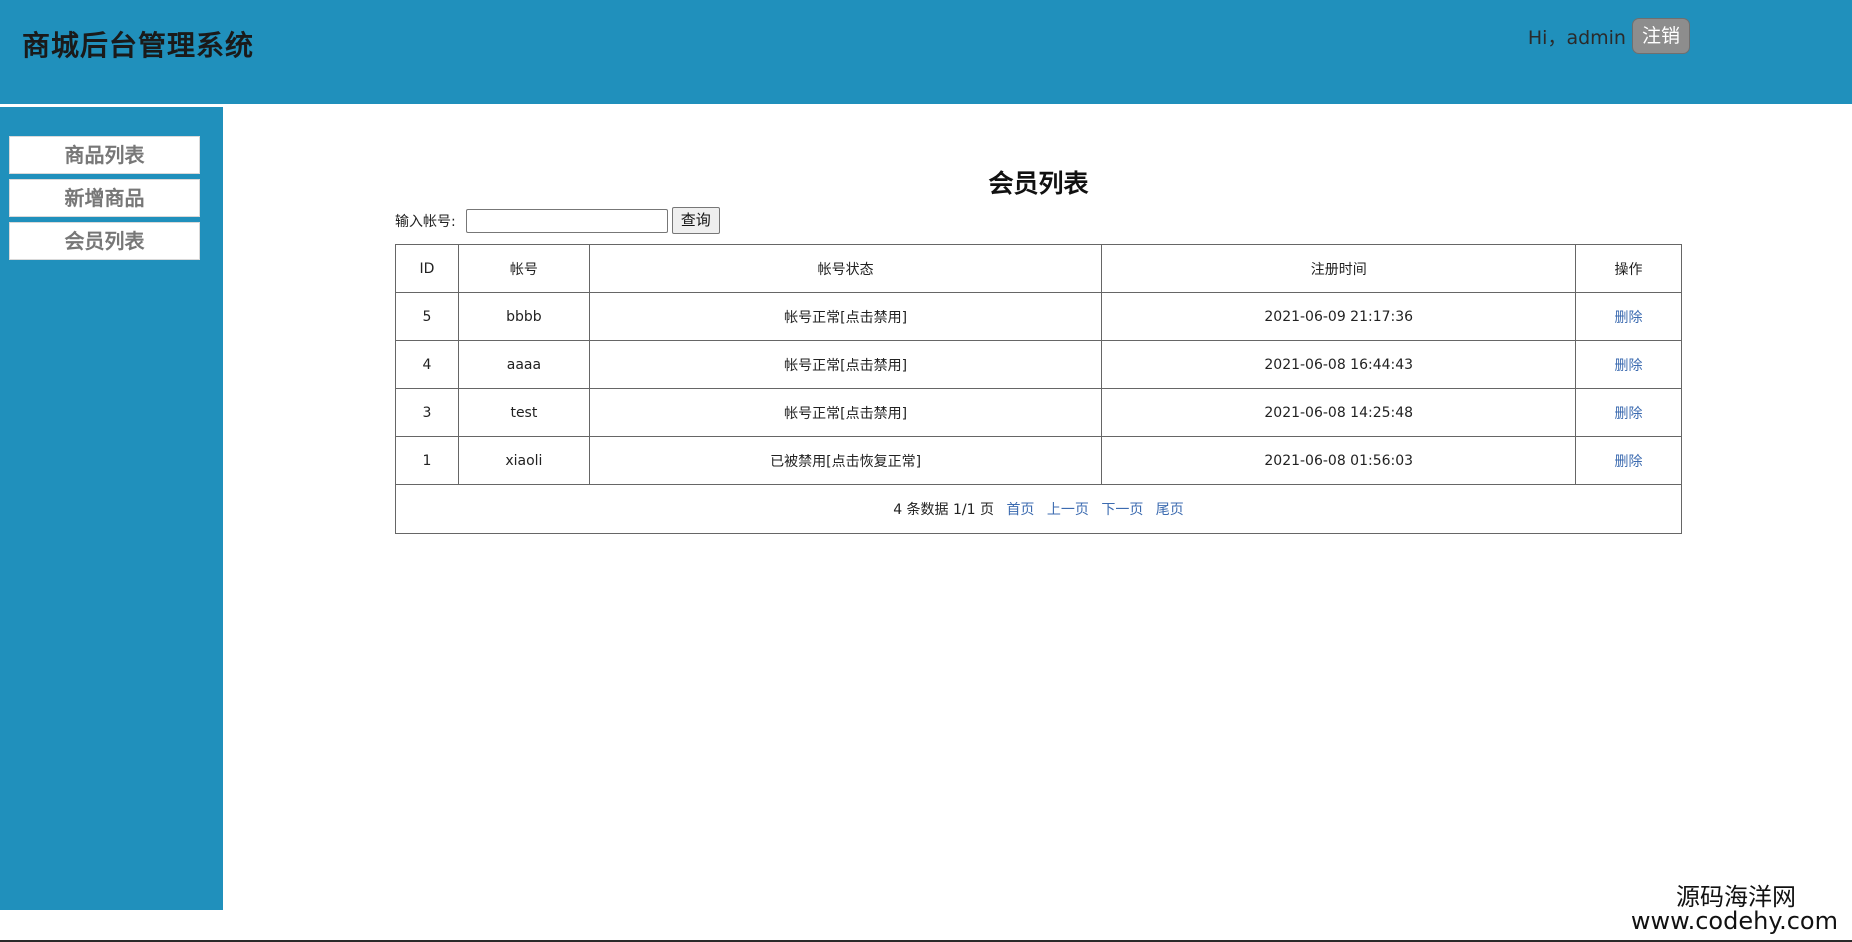  What do you see at coordinates (1339, 412) in the screenshot?
I see `cell-register-time: 2021-06-08 14:25:48` at bounding box center [1339, 412].